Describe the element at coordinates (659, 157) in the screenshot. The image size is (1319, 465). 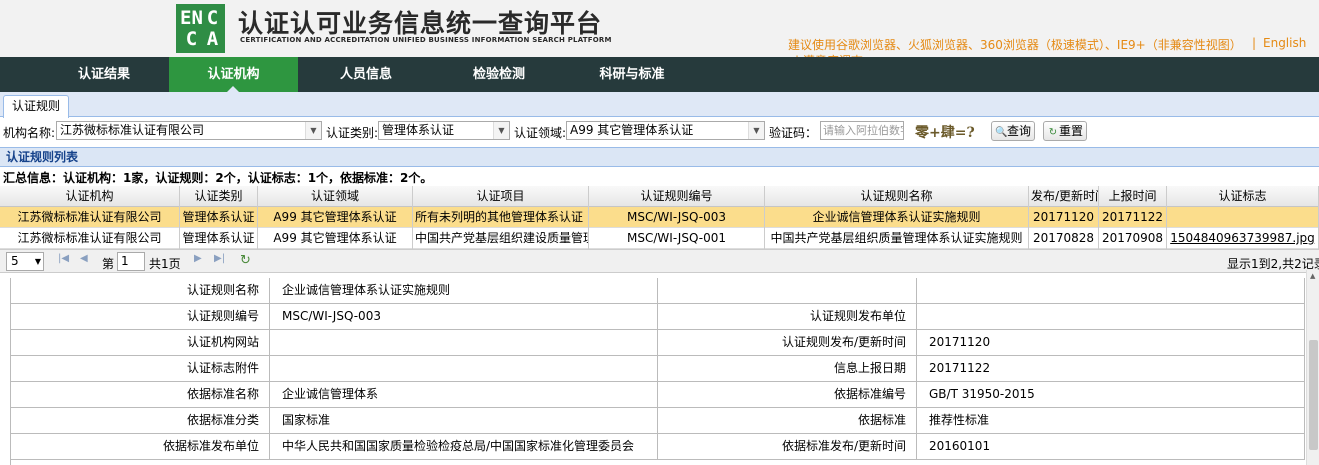
I see `panel-title: 认证规则列表` at that location.